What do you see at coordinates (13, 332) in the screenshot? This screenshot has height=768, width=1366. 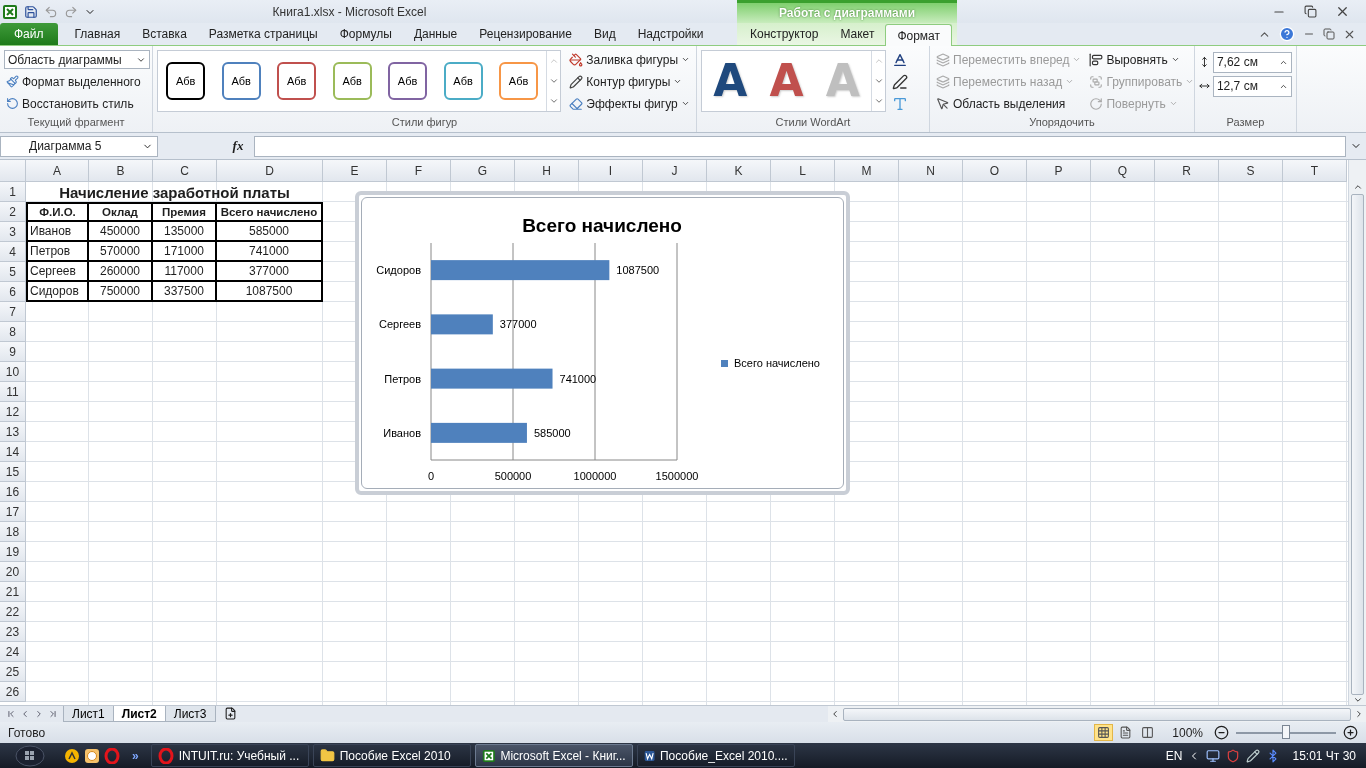 I see `row-header: 8` at bounding box center [13, 332].